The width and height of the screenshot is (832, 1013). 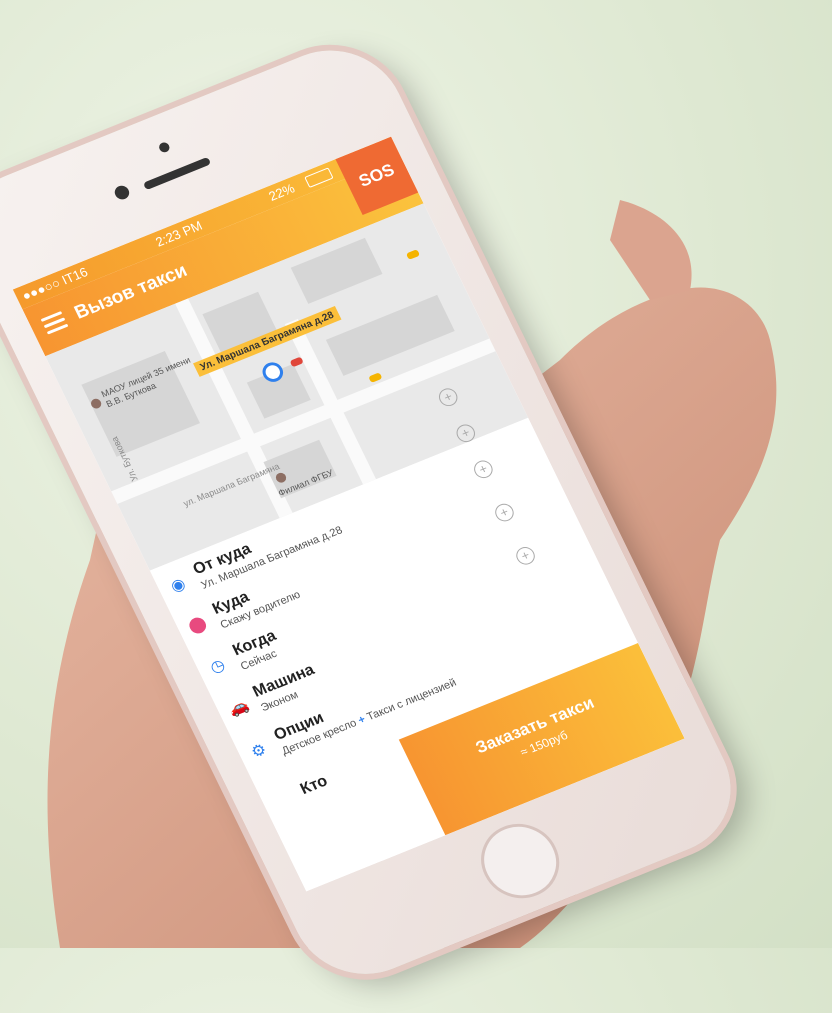 I want to click on home-button, so click(x=520, y=861).